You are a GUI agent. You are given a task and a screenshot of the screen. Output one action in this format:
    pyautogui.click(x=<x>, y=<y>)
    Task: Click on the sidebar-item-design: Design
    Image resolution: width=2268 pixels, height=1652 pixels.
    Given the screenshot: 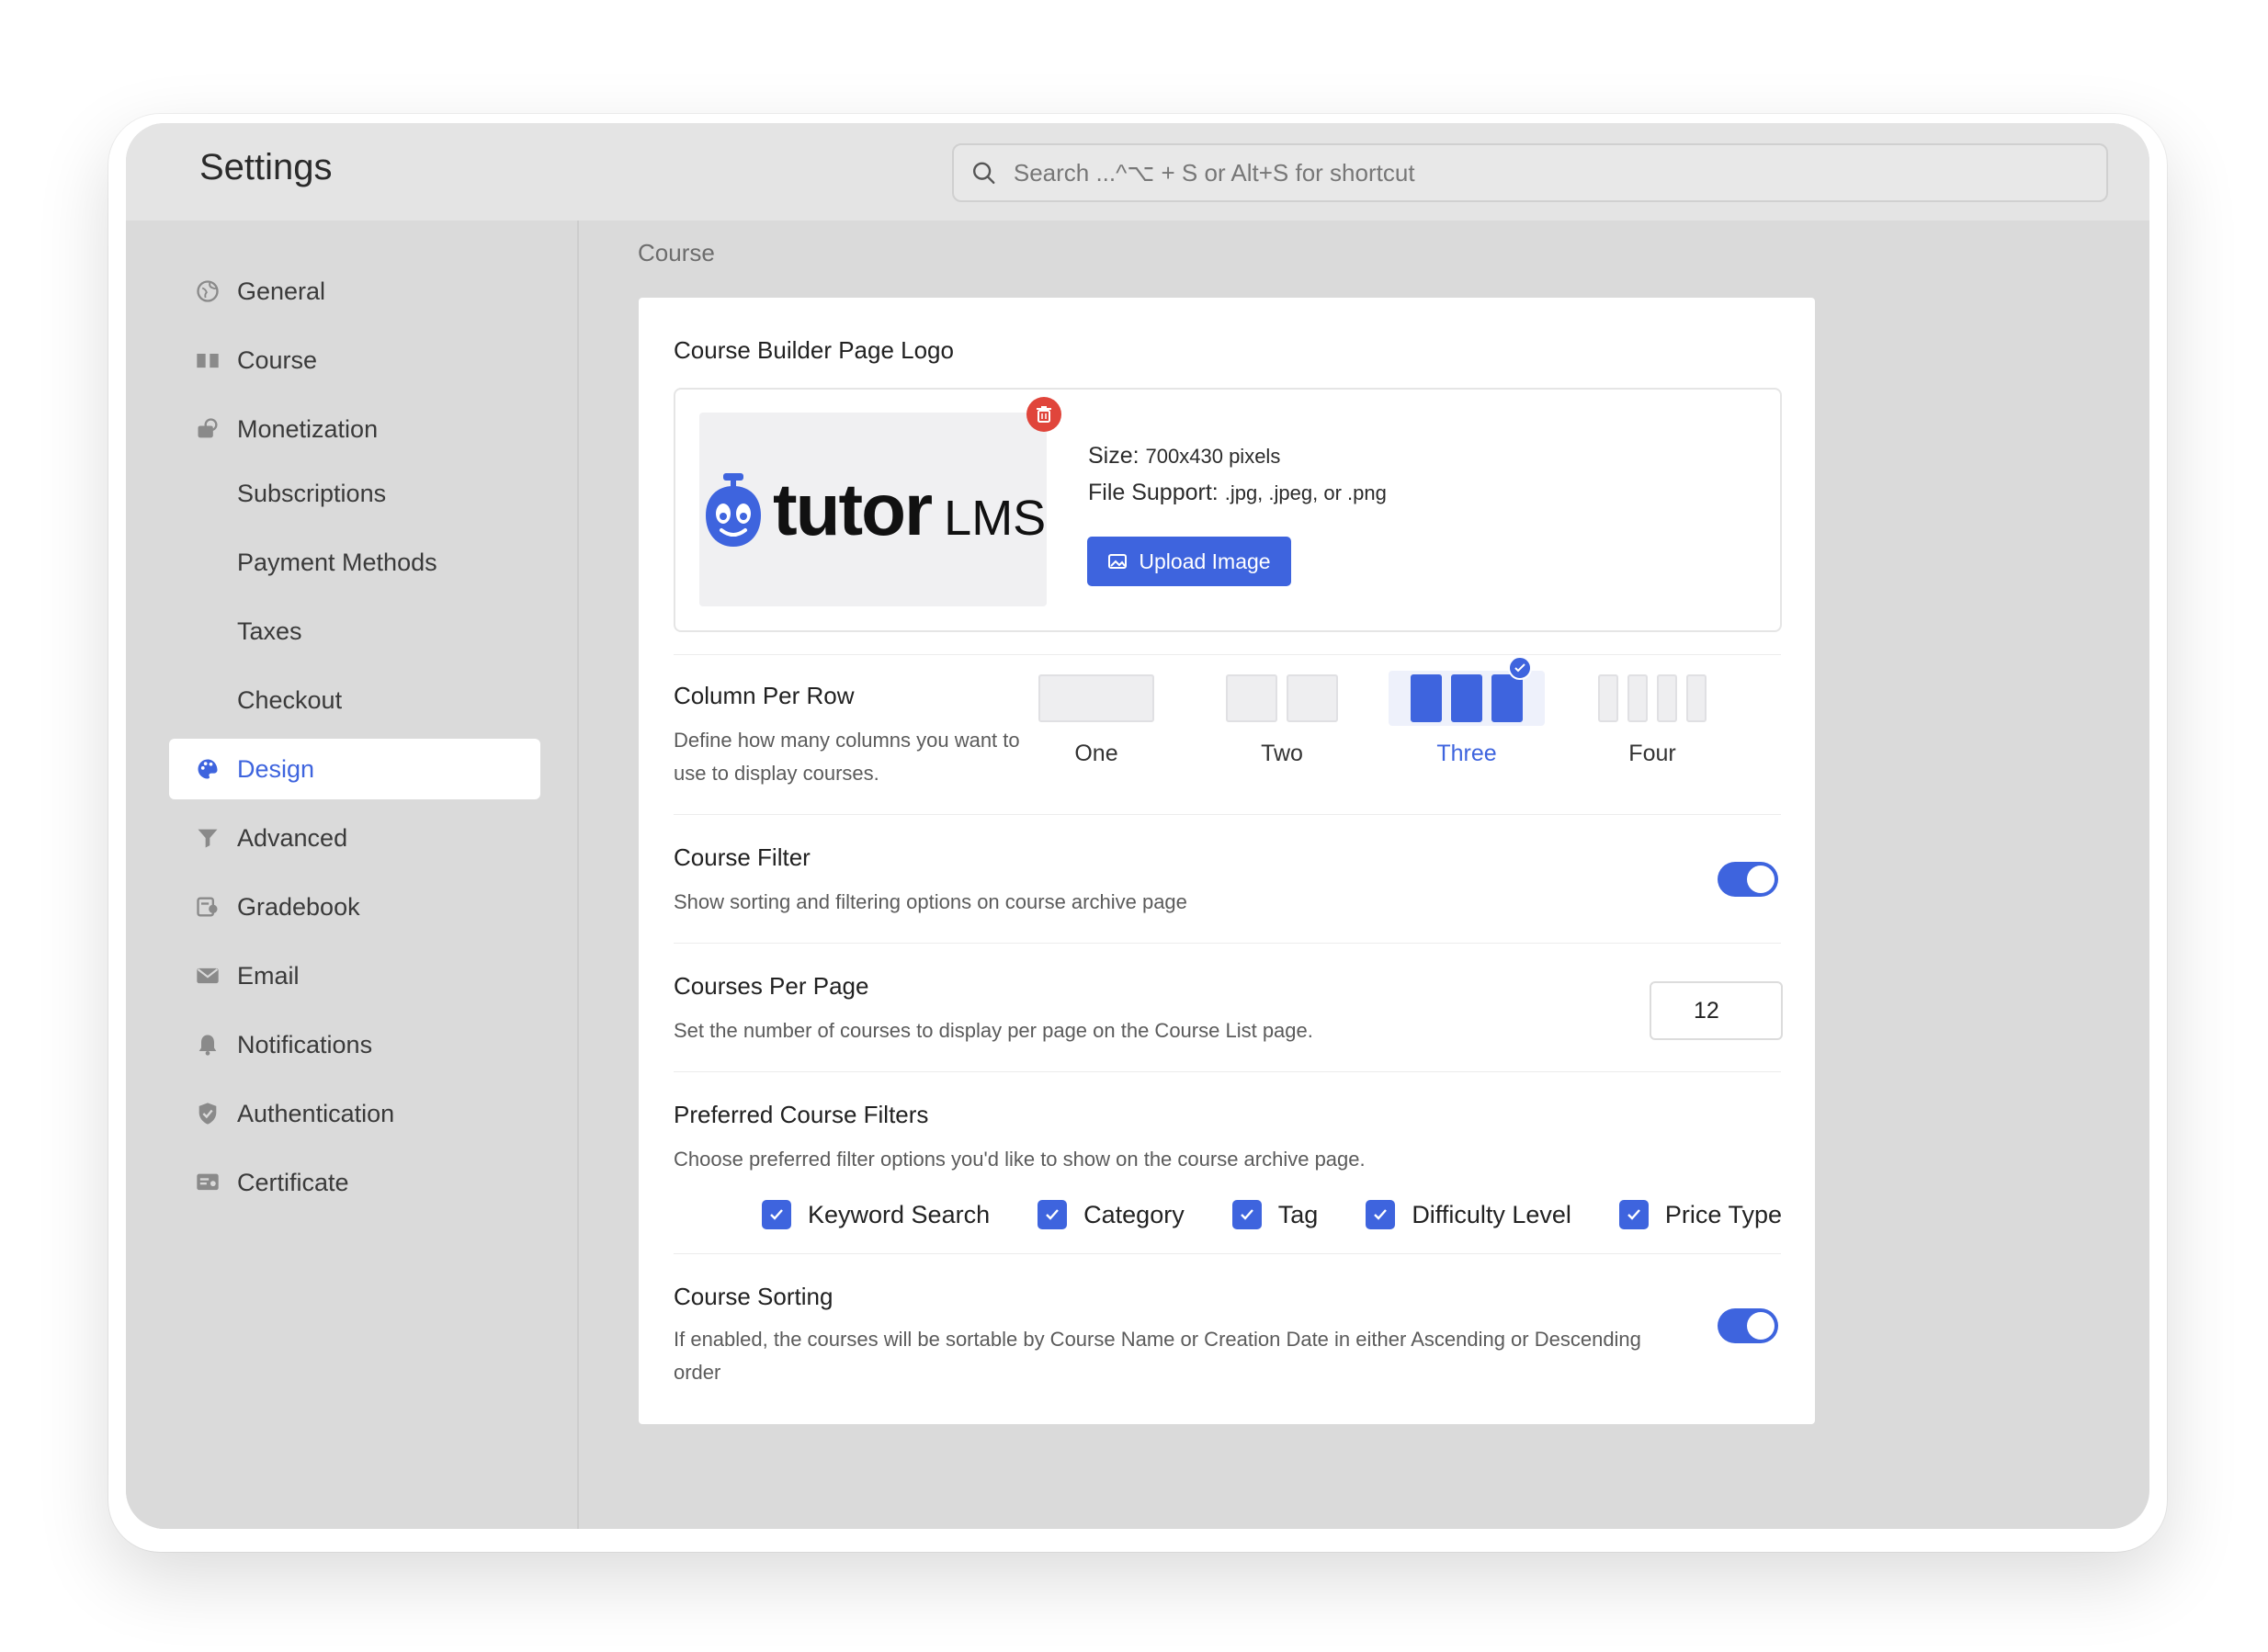 What is the action you would take?
    pyautogui.click(x=354, y=769)
    